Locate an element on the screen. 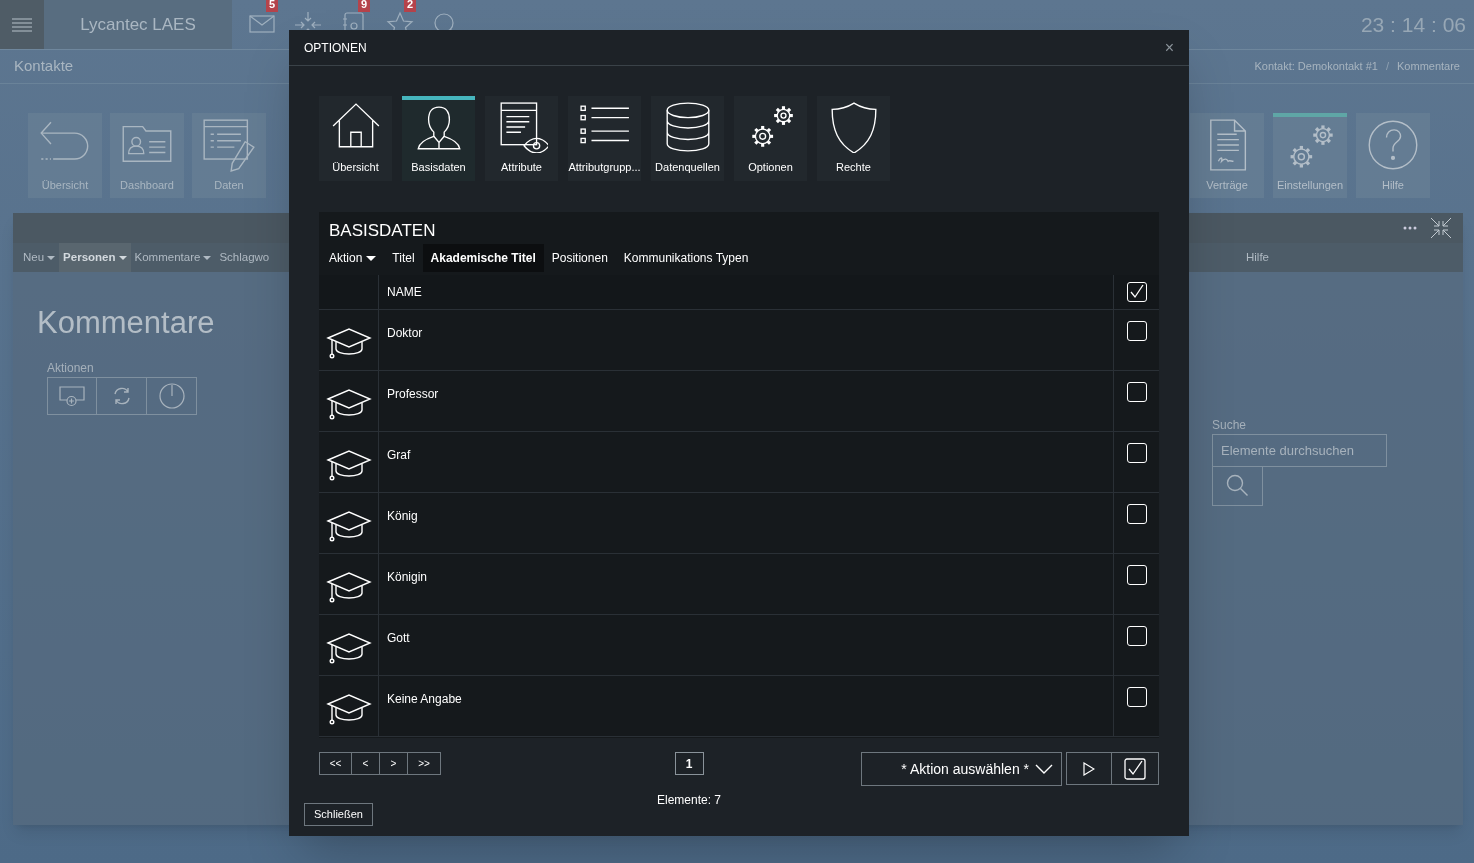 The height and width of the screenshot is (863, 1474). pager-button: > is located at coordinates (394, 763).